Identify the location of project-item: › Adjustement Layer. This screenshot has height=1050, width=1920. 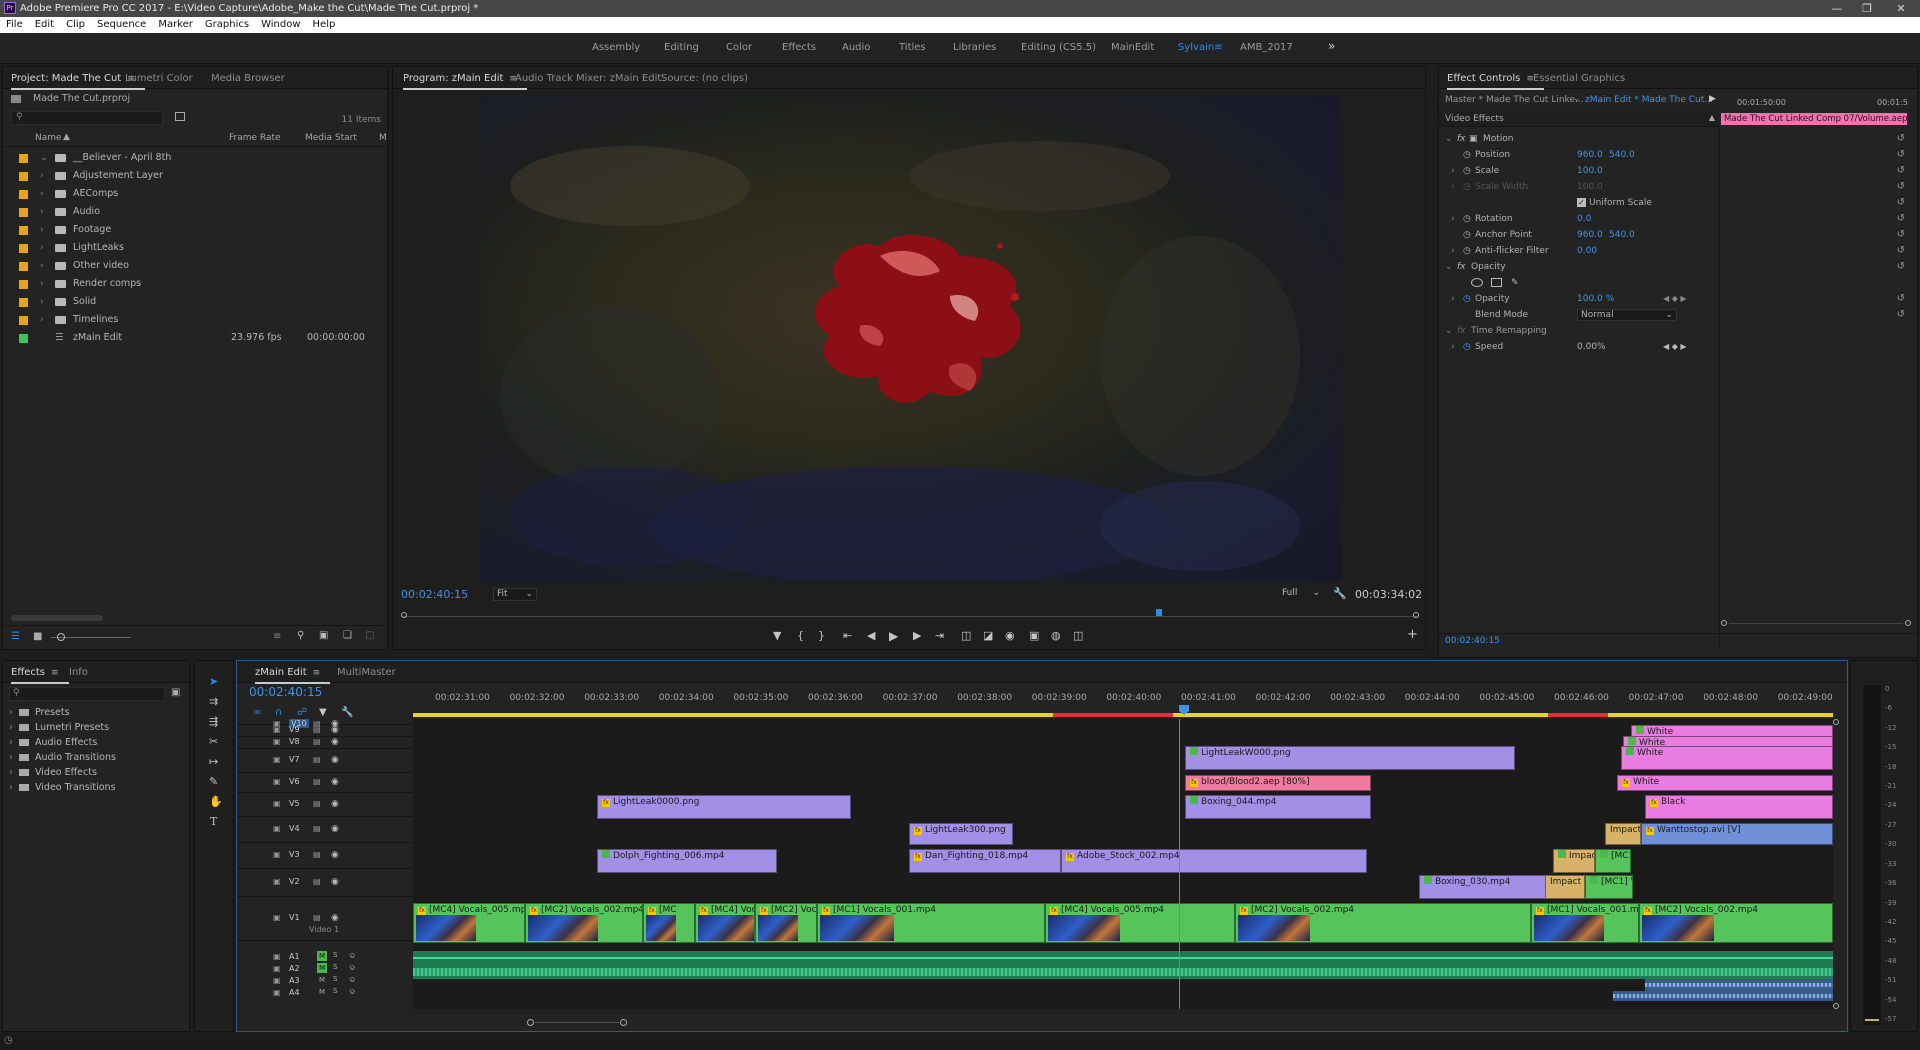
(195, 176).